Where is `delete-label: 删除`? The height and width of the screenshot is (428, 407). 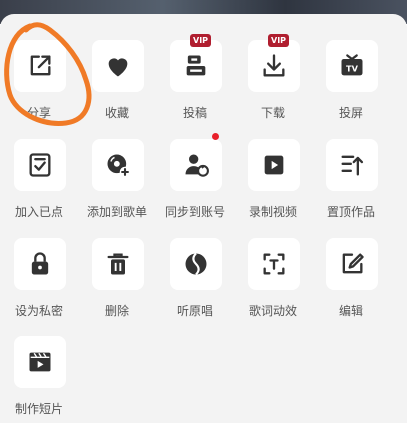 delete-label: 删除 is located at coordinates (116, 311).